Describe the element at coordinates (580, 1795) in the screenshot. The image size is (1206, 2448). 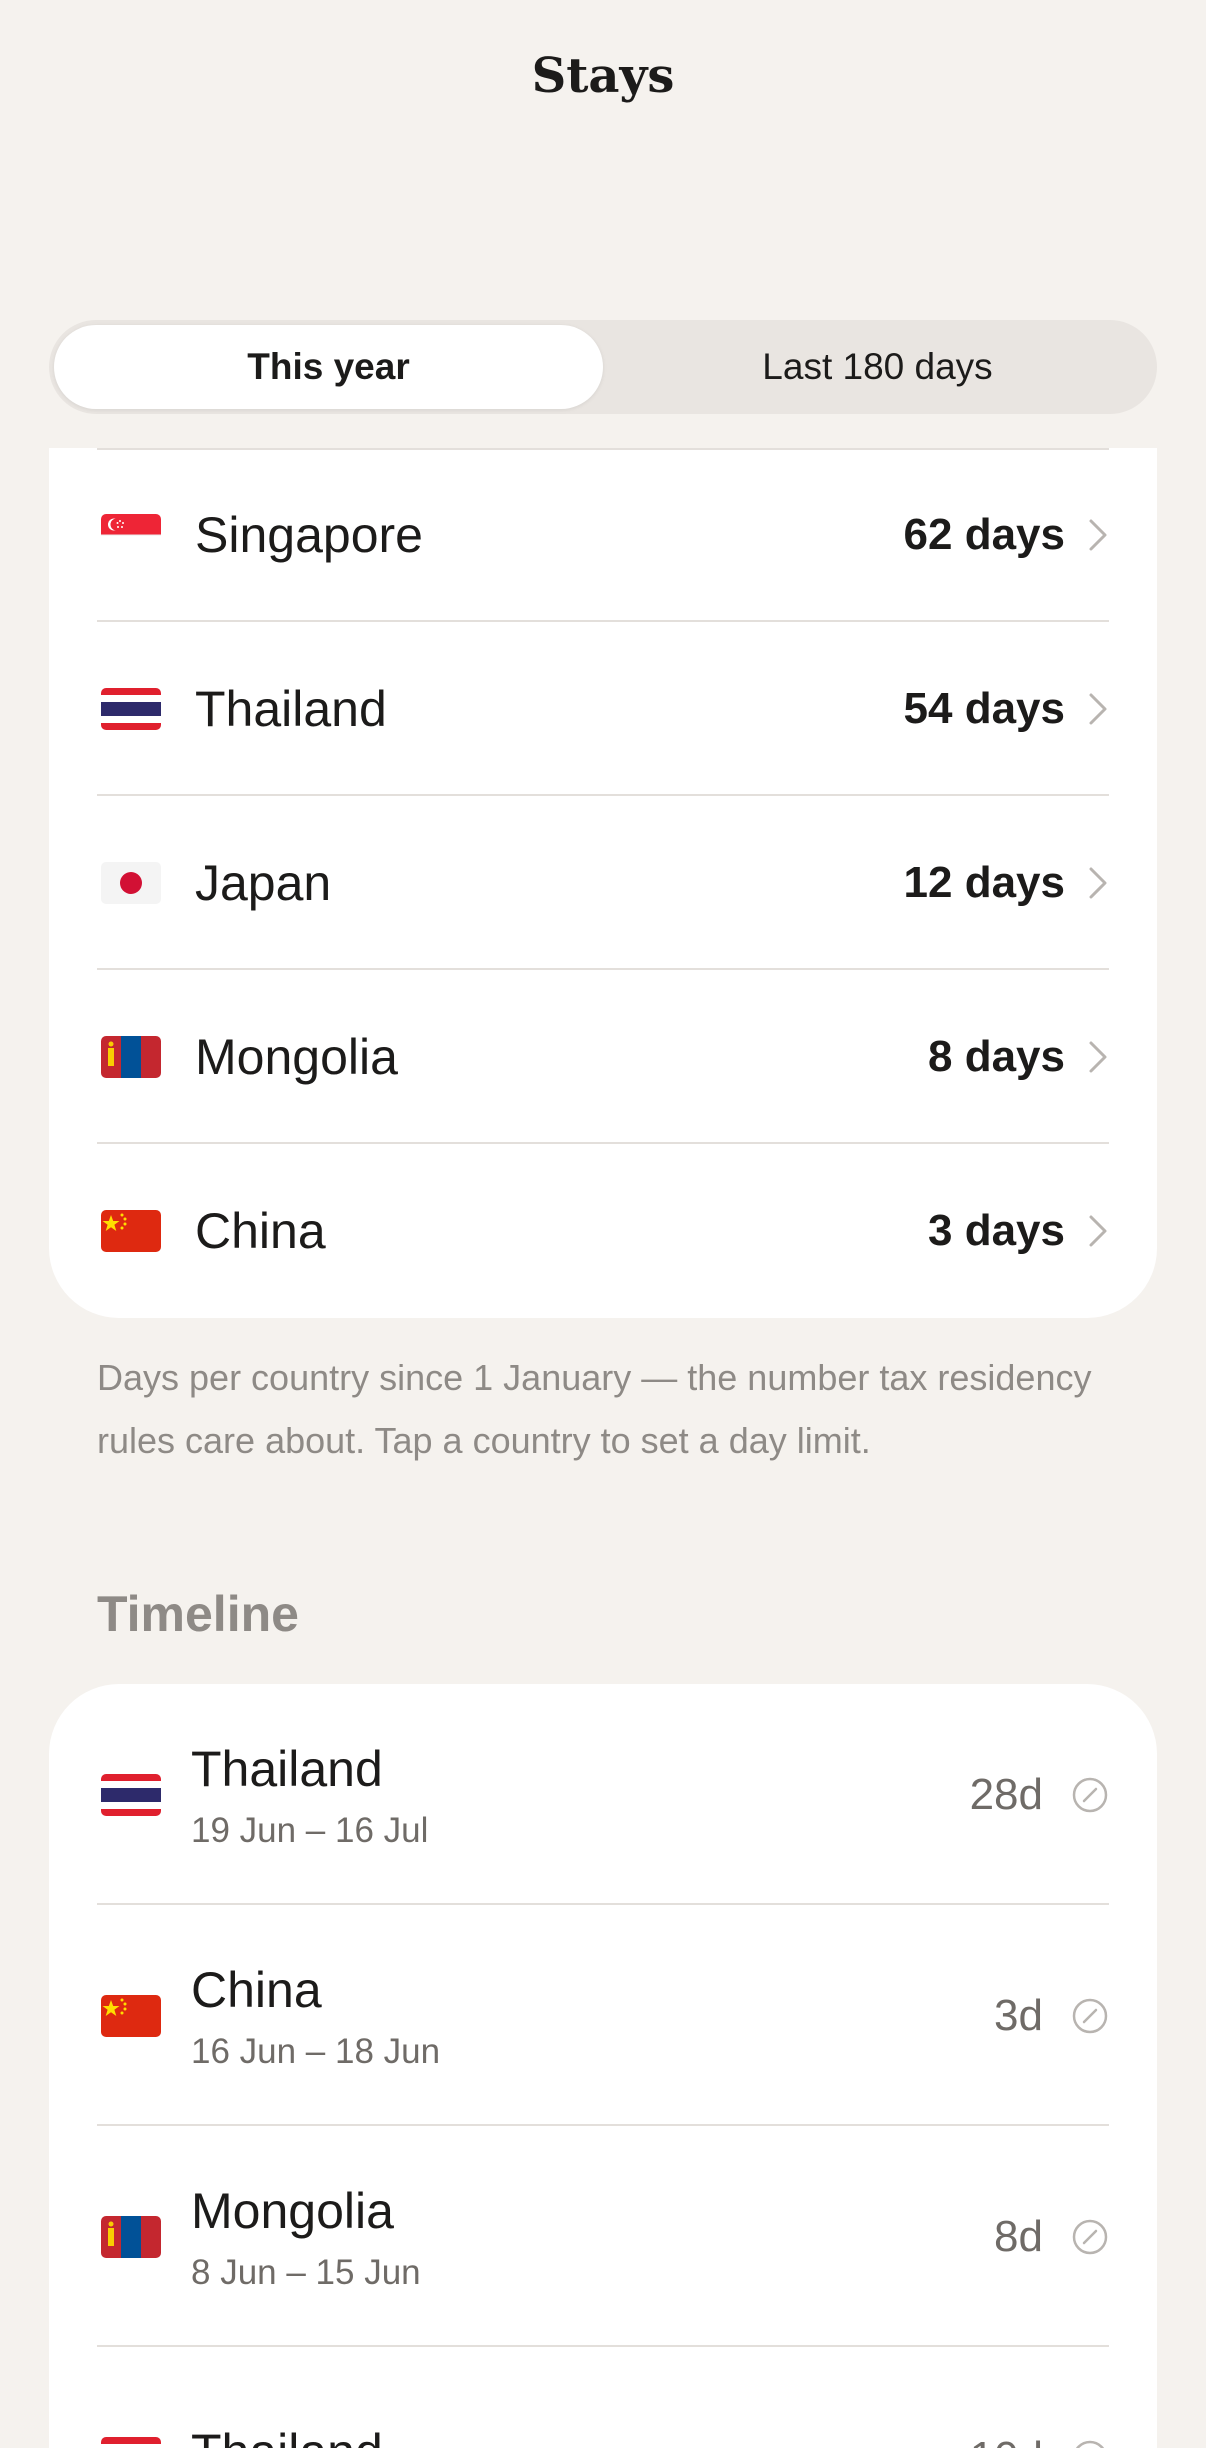
I see `stay-info: Thailand 19 Jun – 16 Jul` at that location.